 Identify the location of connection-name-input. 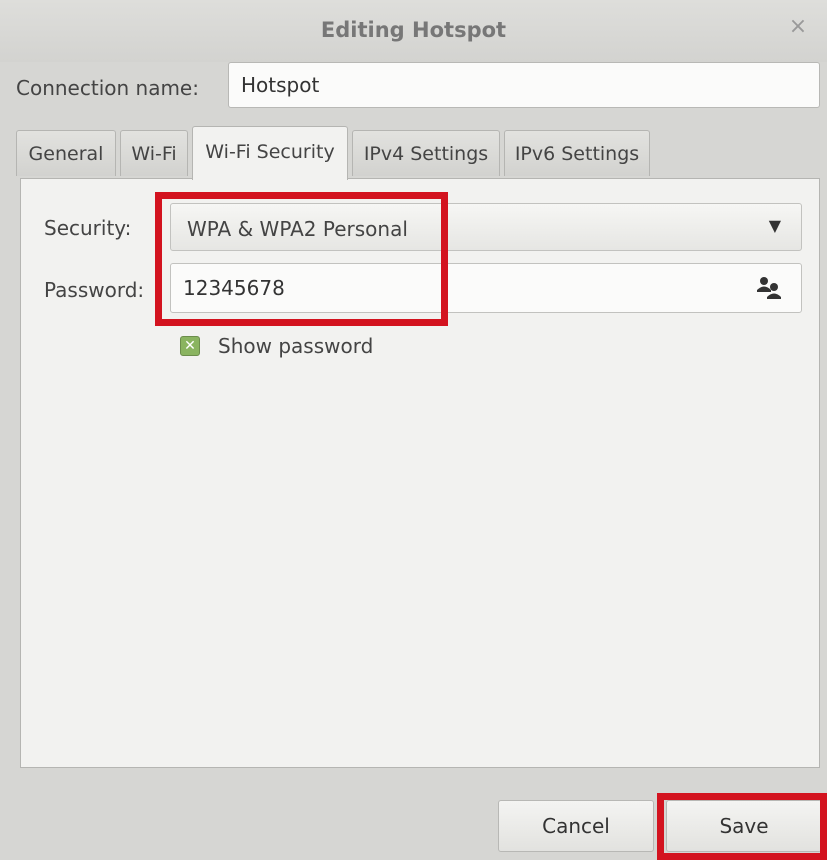
(524, 85).